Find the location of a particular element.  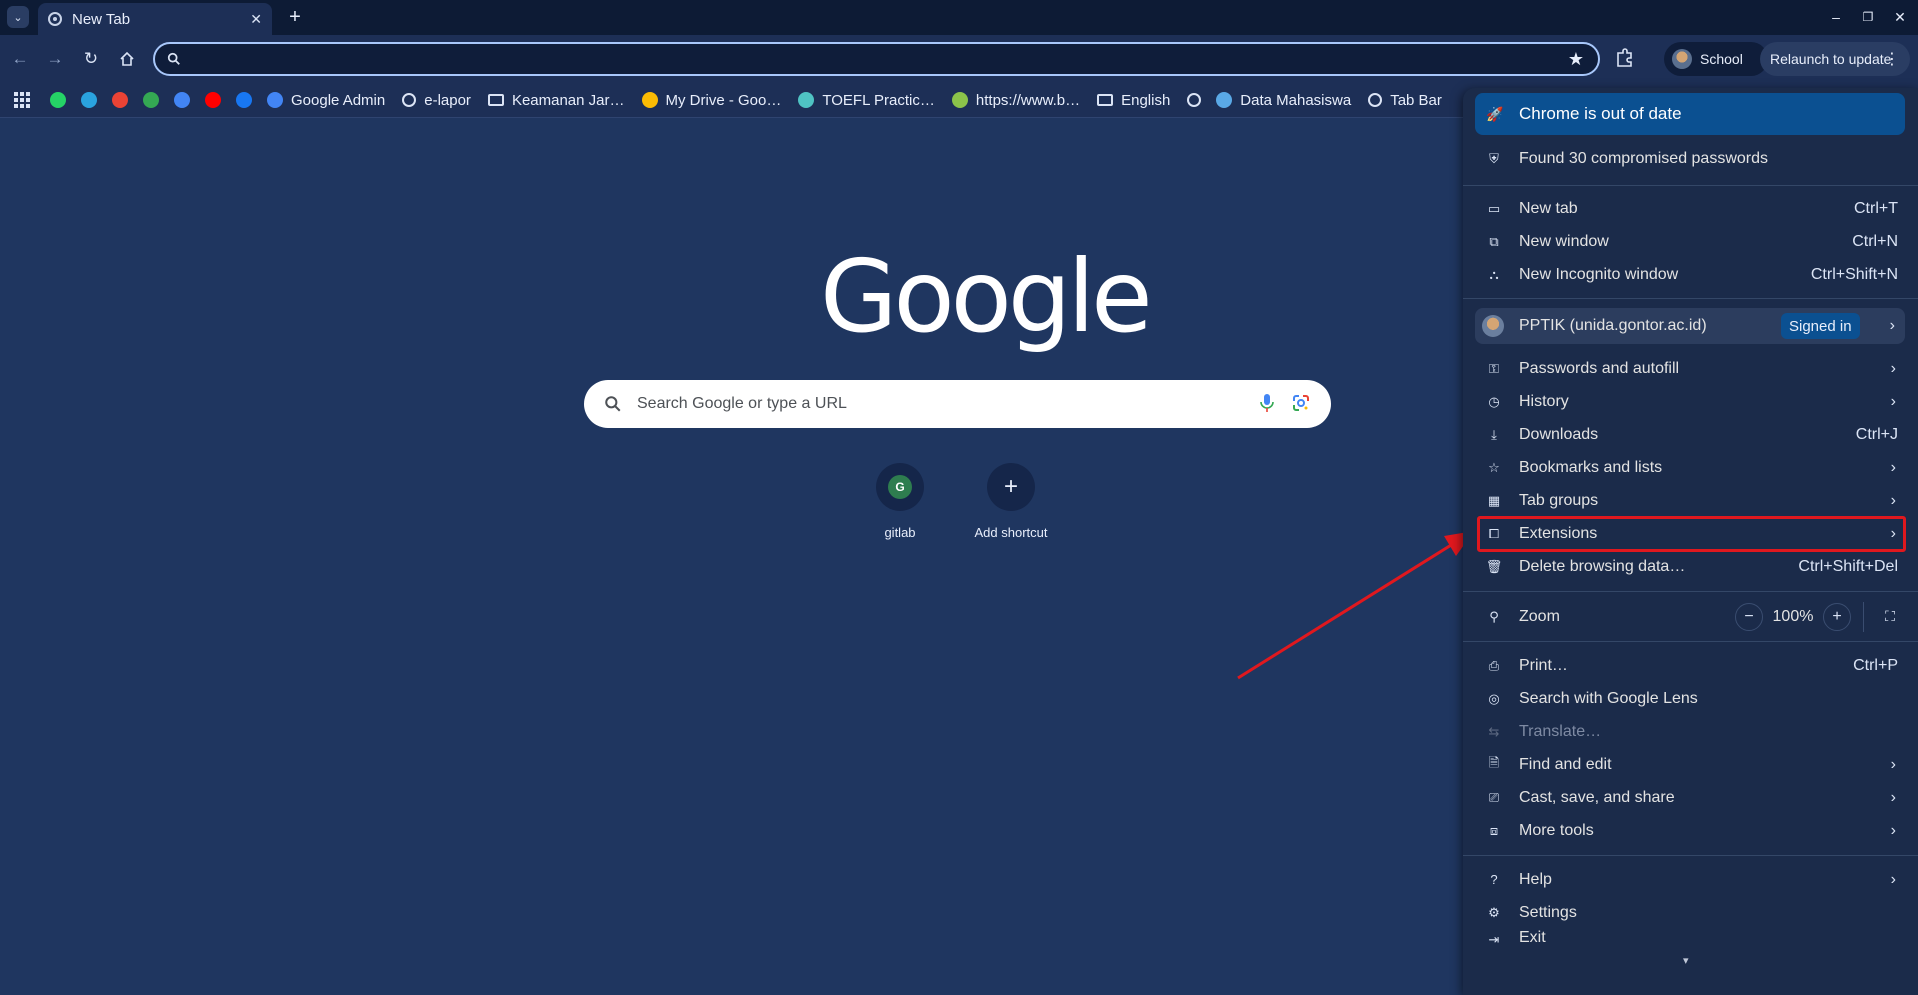

tab-title: New Tab is located at coordinates (101, 19).